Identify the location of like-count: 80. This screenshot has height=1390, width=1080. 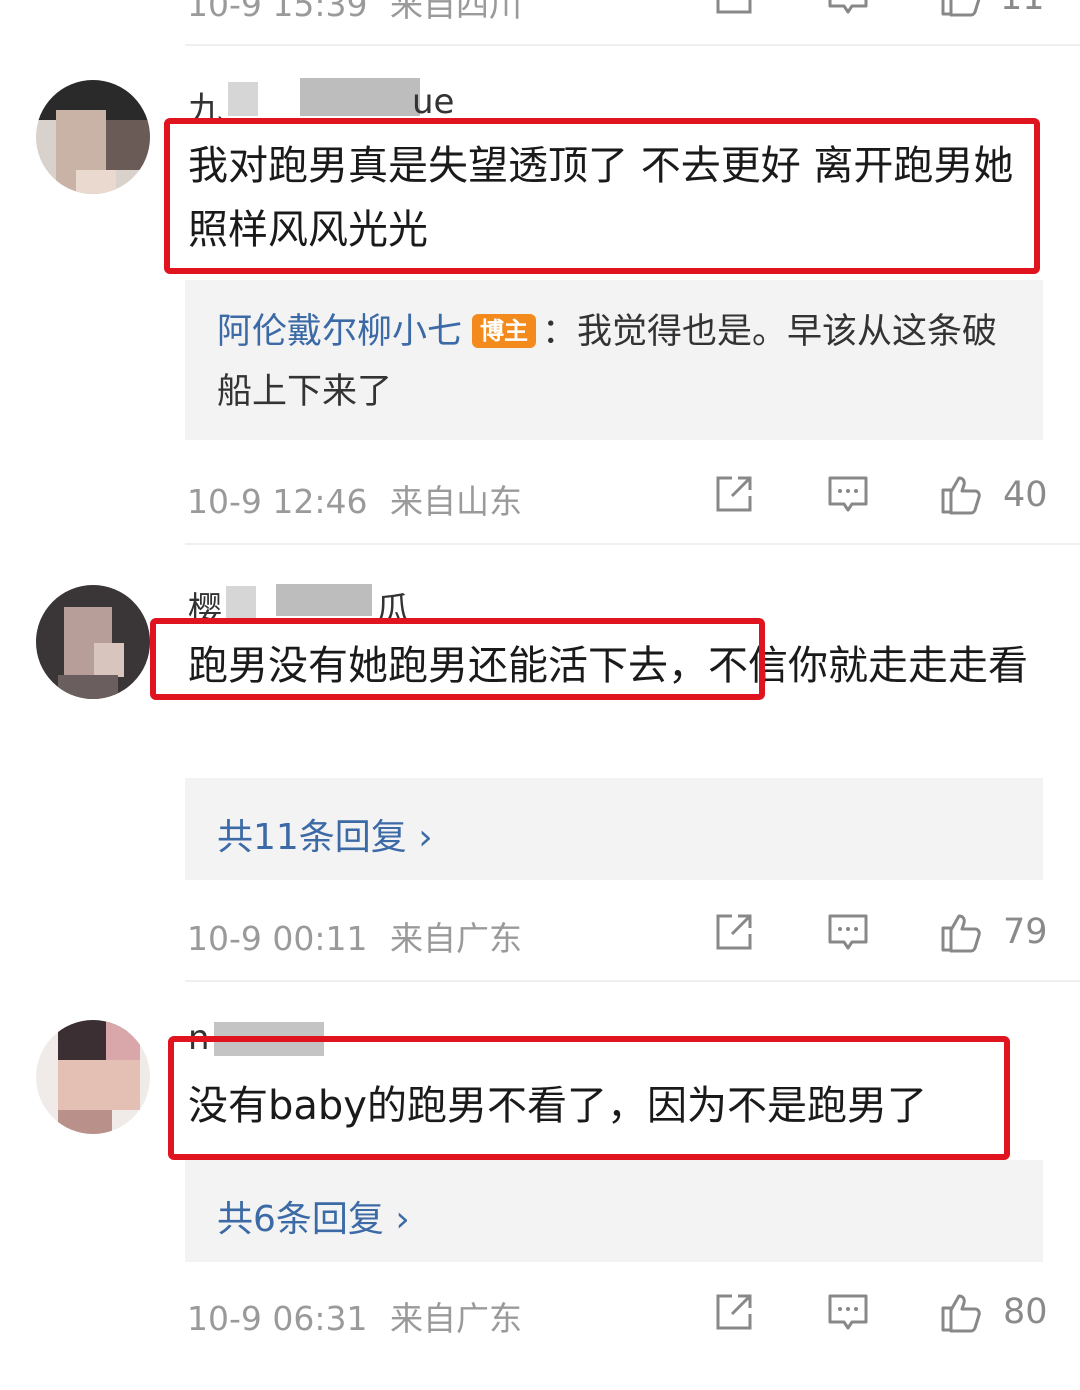
(1025, 1312).